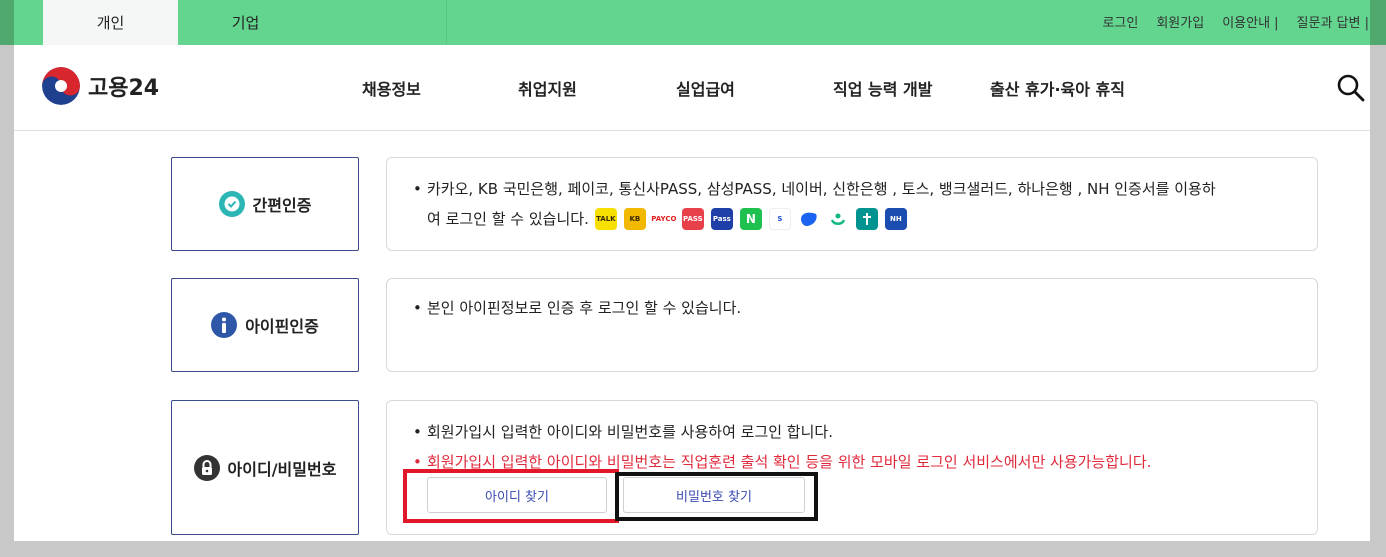  Describe the element at coordinates (547, 88) in the screenshot. I see `nav-item-employment-support: 취업지원` at that location.